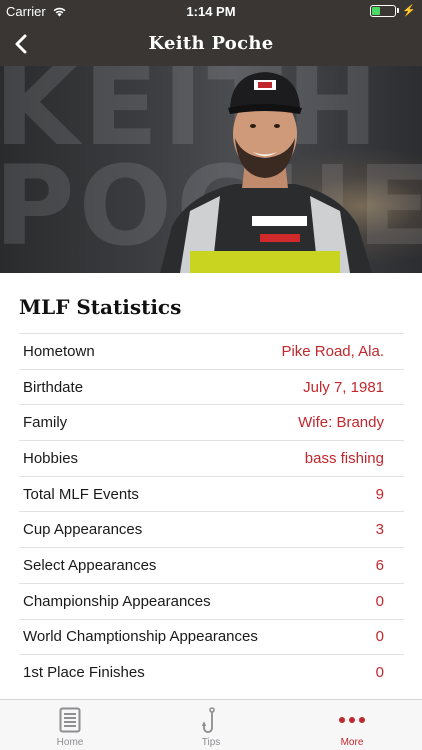  What do you see at coordinates (379, 530) in the screenshot?
I see `stat-value: 3` at bounding box center [379, 530].